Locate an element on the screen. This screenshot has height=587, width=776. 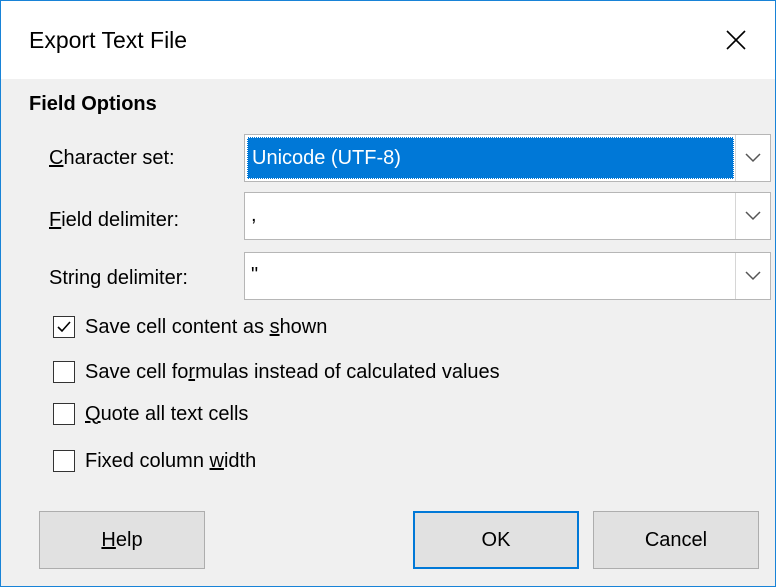
string-delimiter-value: " is located at coordinates (490, 276).